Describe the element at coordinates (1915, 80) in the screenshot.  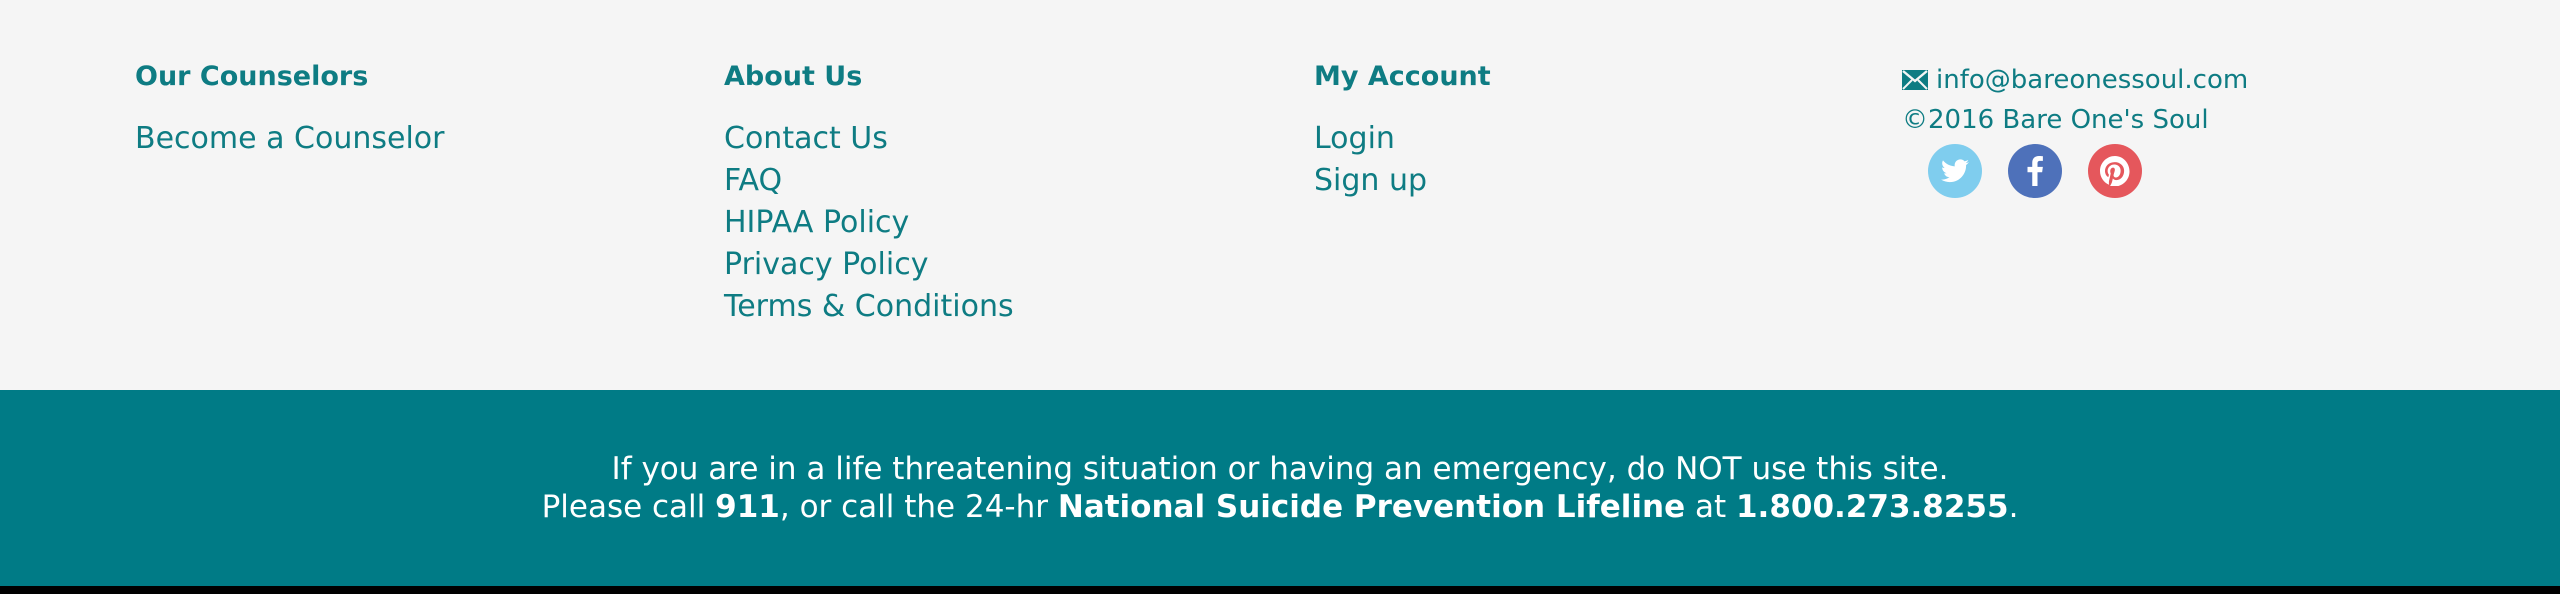
I see `envelope-icon` at that location.